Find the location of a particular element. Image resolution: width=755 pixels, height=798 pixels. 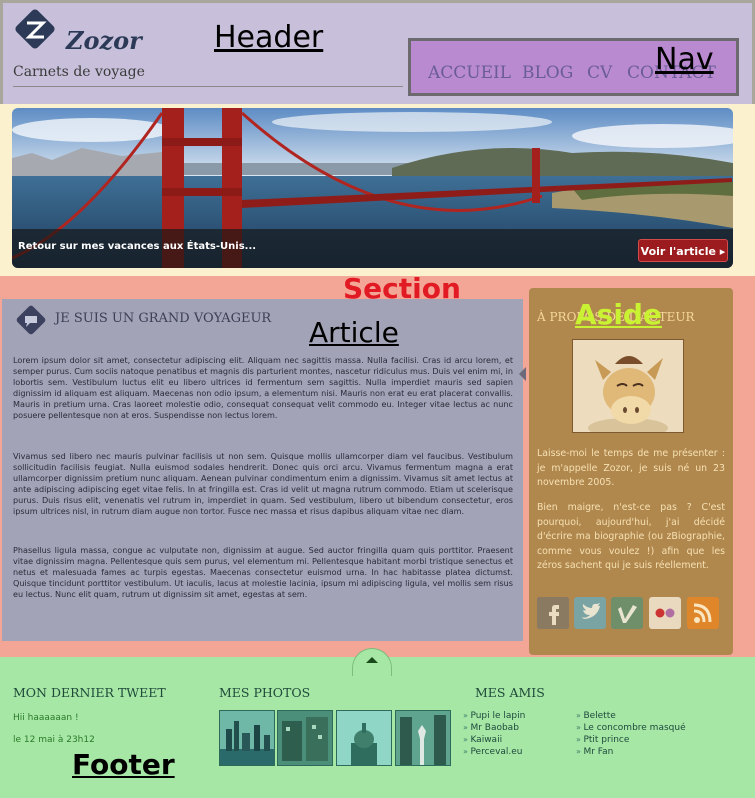

footer-annotation: Footer is located at coordinates (123, 764).